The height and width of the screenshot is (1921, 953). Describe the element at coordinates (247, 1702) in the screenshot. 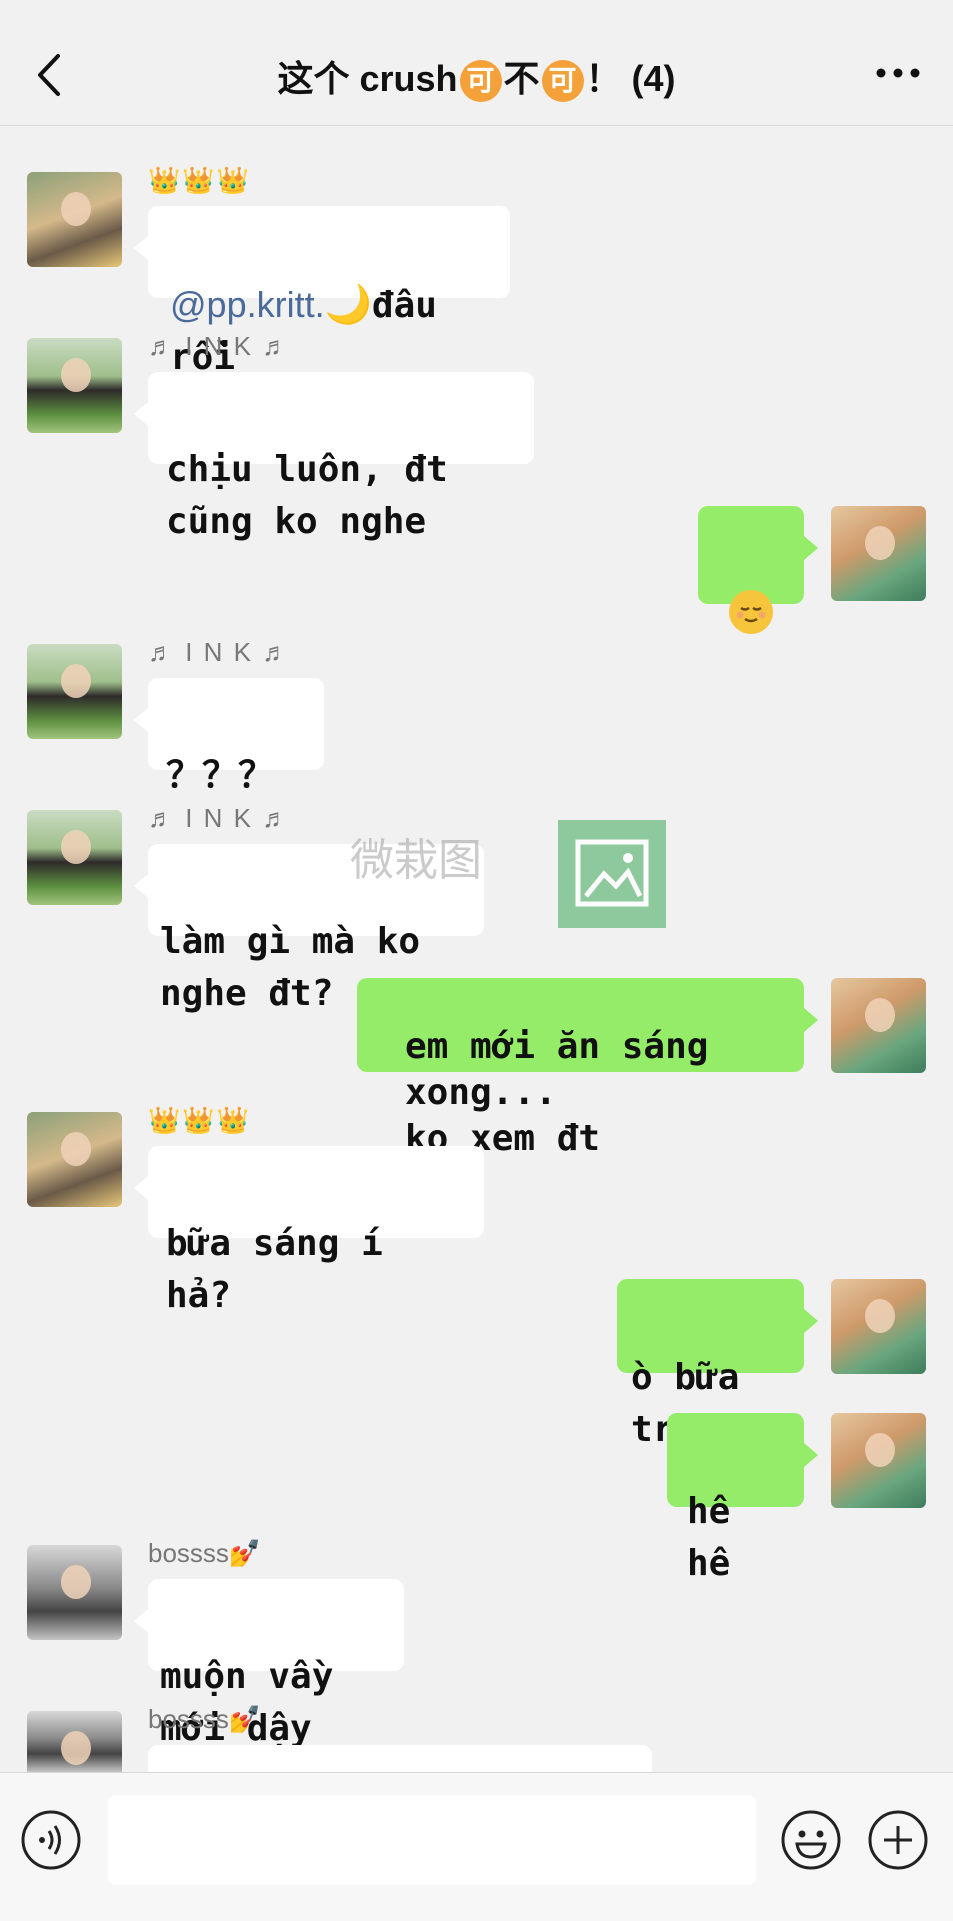

I see `message-text: muộn vầy mới dậy` at that location.